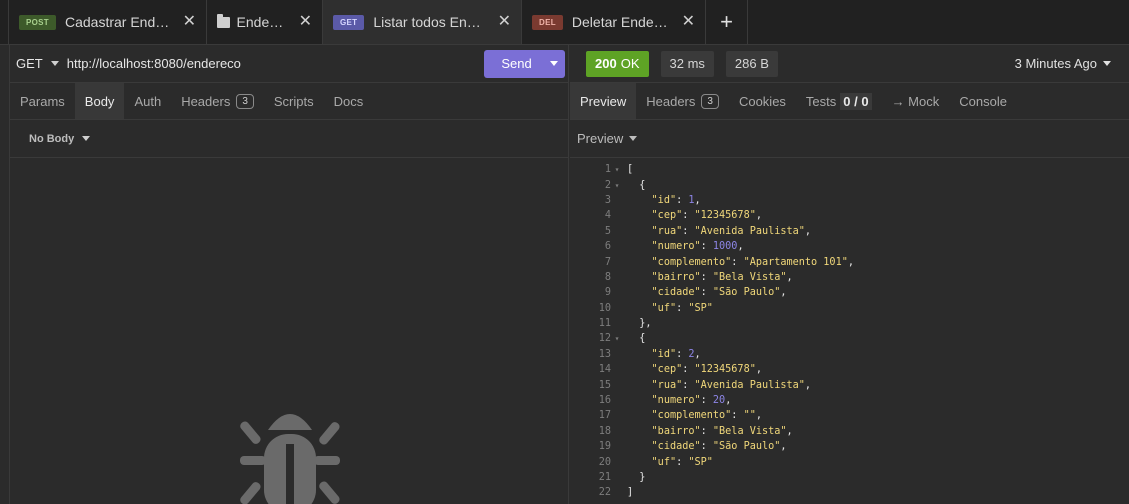 The height and width of the screenshot is (504, 1129). Describe the element at coordinates (604, 324) in the screenshot. I see `line-number: 11` at that location.